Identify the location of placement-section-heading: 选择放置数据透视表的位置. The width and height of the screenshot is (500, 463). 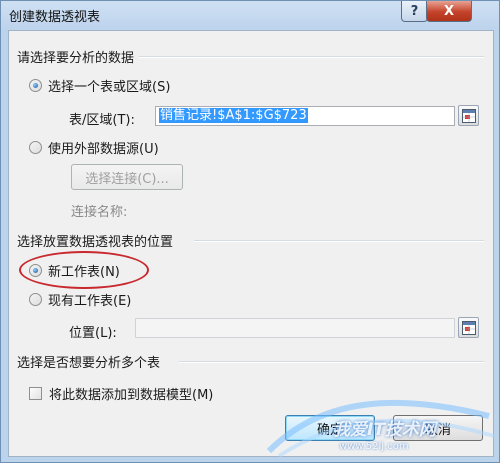
(95, 242).